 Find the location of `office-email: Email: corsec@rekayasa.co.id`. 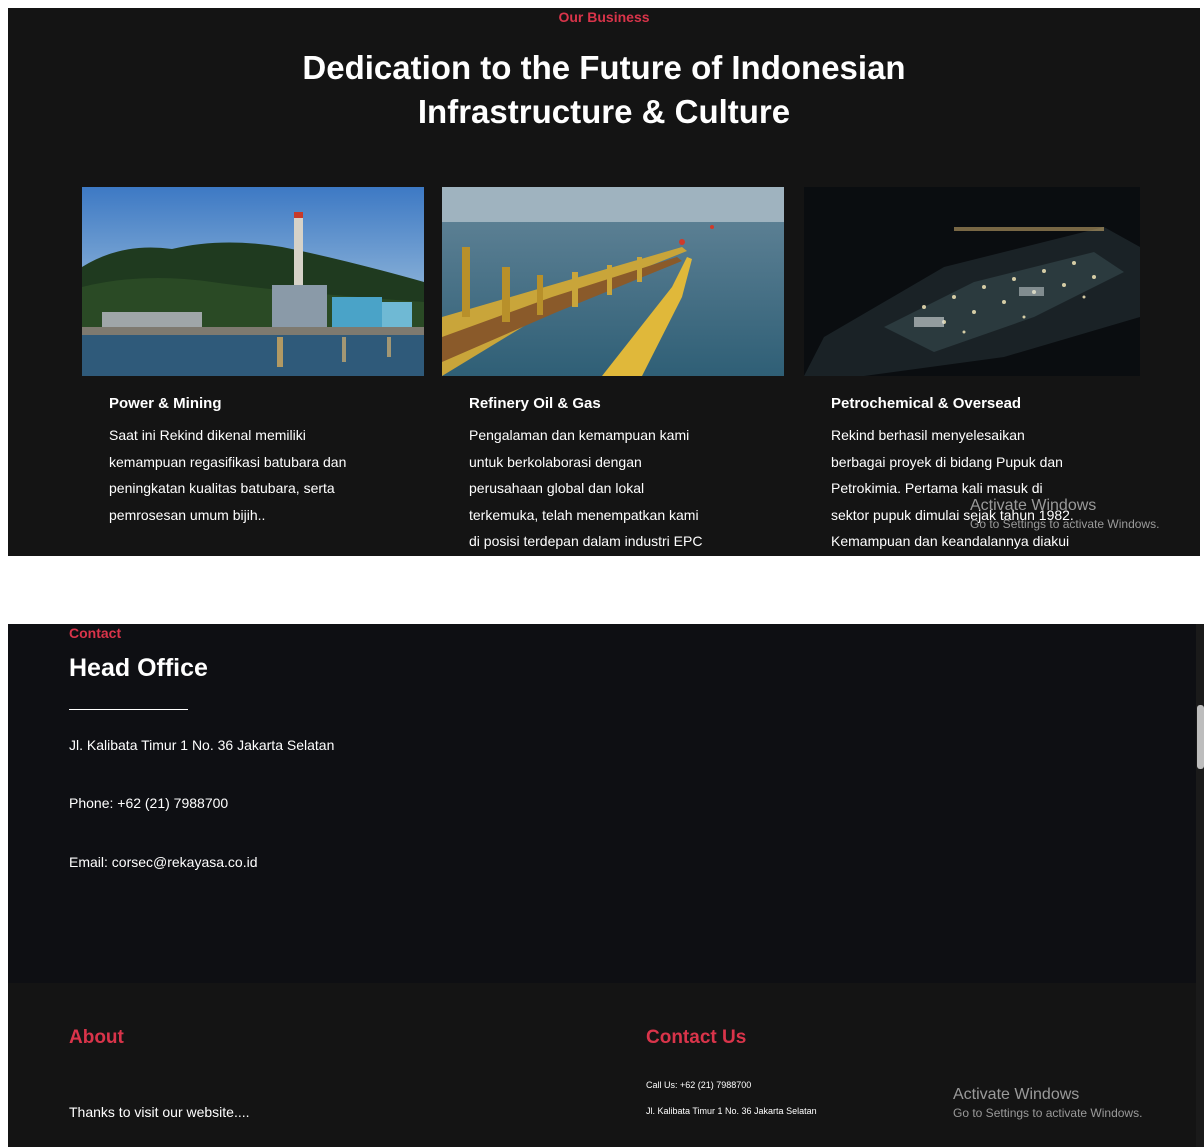

office-email: Email: corsec@rekayasa.co.id is located at coordinates (163, 862).